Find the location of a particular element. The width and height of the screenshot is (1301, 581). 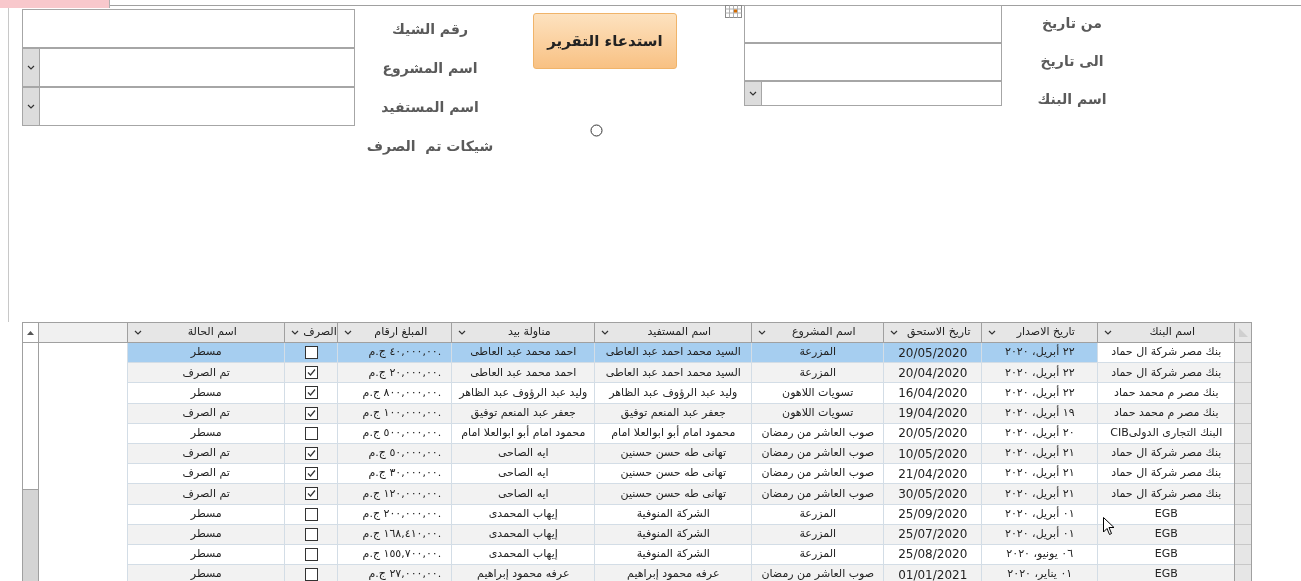

table-cell: السيد محمد احمد عبد العاطى is located at coordinates (673, 353).